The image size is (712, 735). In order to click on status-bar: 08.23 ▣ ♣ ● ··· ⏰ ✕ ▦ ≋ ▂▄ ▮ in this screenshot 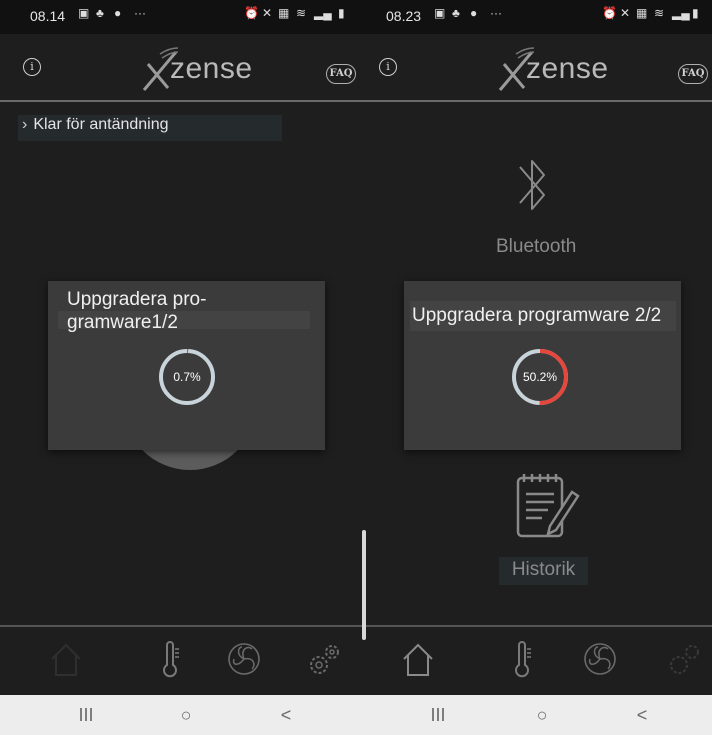, I will do `click(534, 17)`.